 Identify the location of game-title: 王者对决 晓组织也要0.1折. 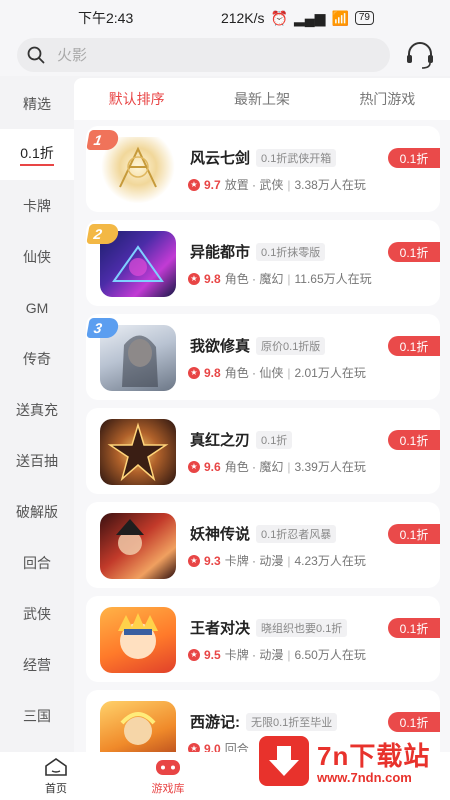
(269, 627).